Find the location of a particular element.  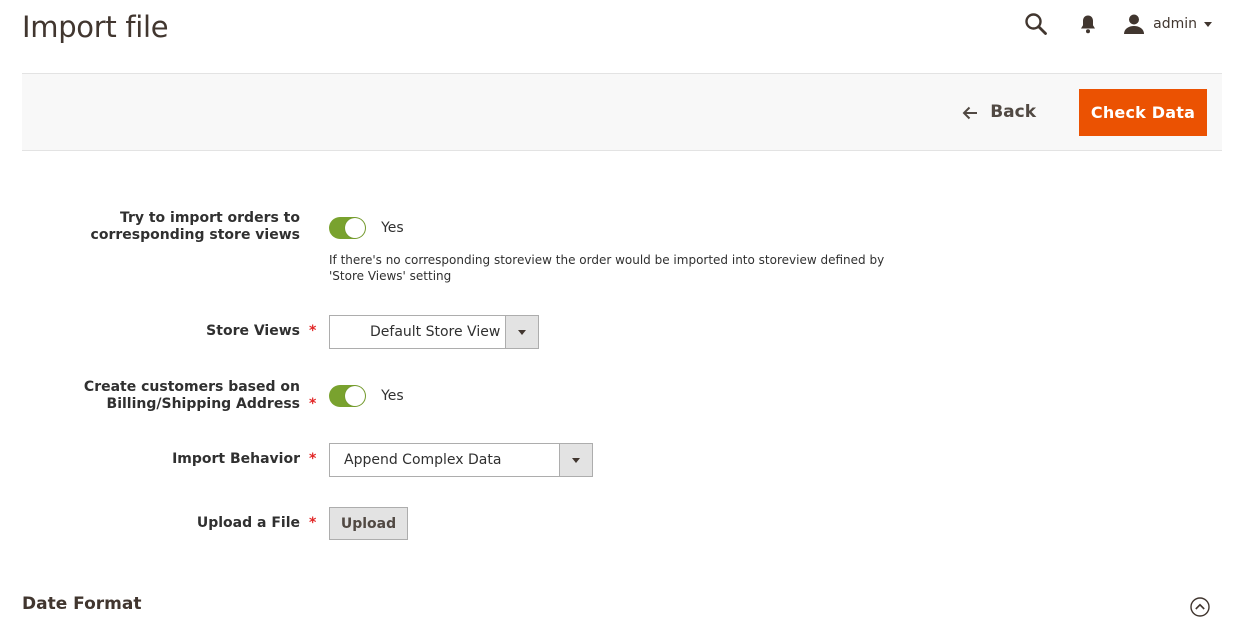

page-actions-bar: Back Check Data is located at coordinates (622, 112).